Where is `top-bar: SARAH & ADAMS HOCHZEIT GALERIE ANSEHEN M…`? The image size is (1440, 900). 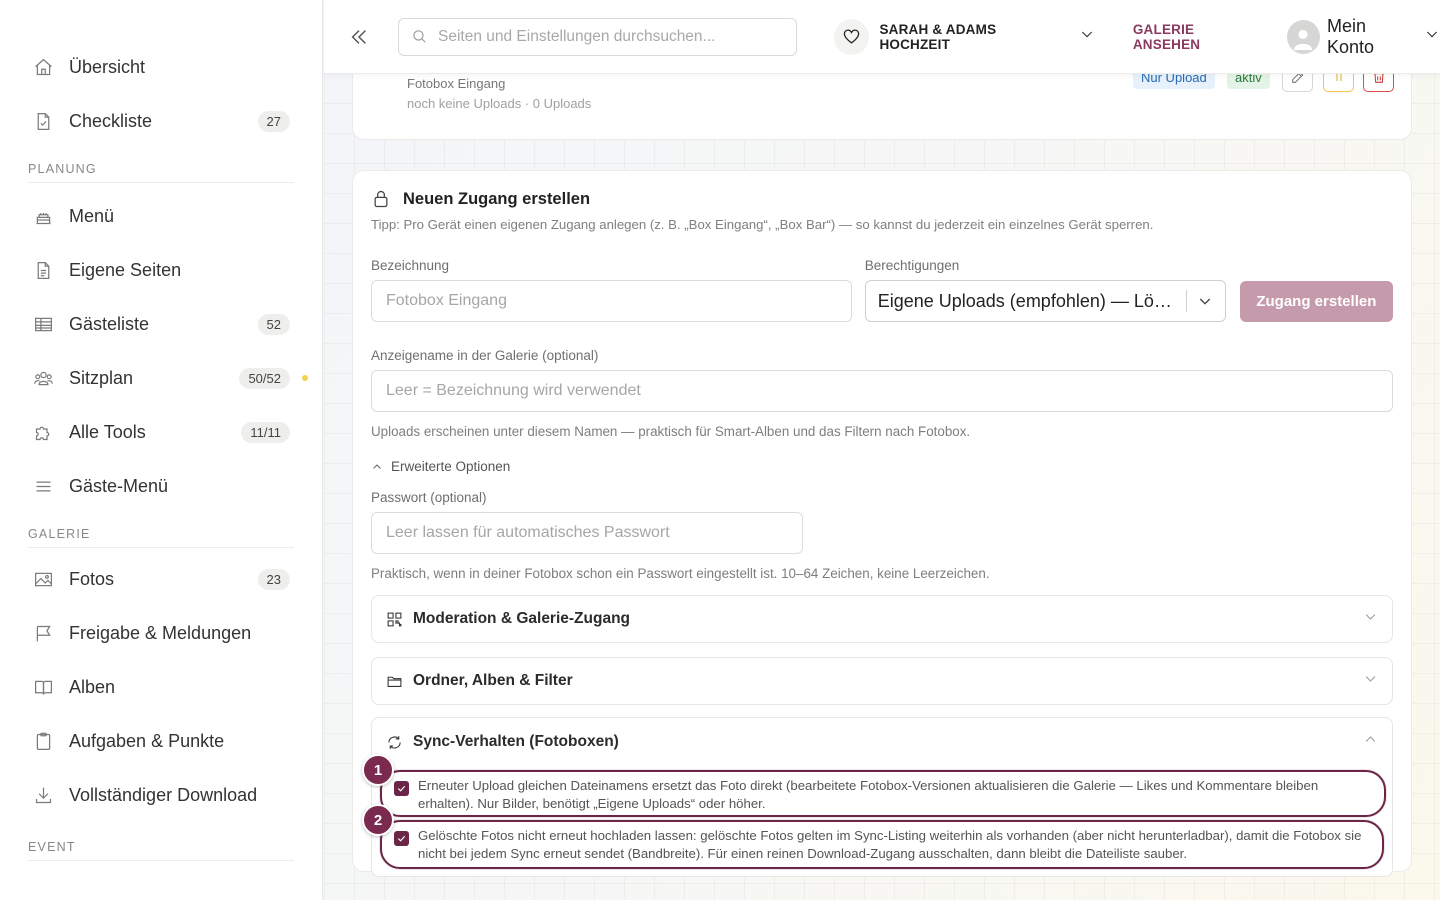
top-bar: SARAH & ADAMS HOCHZEIT GALERIE ANSEHEN M… is located at coordinates (882, 37).